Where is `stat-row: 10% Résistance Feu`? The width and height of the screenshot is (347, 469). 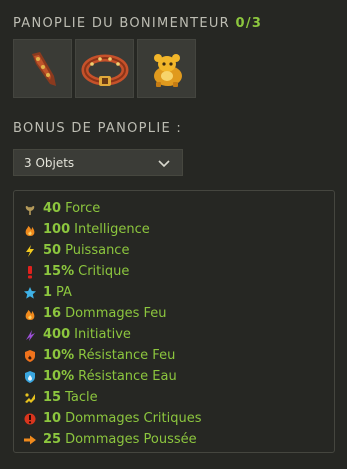 stat-row: 10% Résistance Feu is located at coordinates (178, 355).